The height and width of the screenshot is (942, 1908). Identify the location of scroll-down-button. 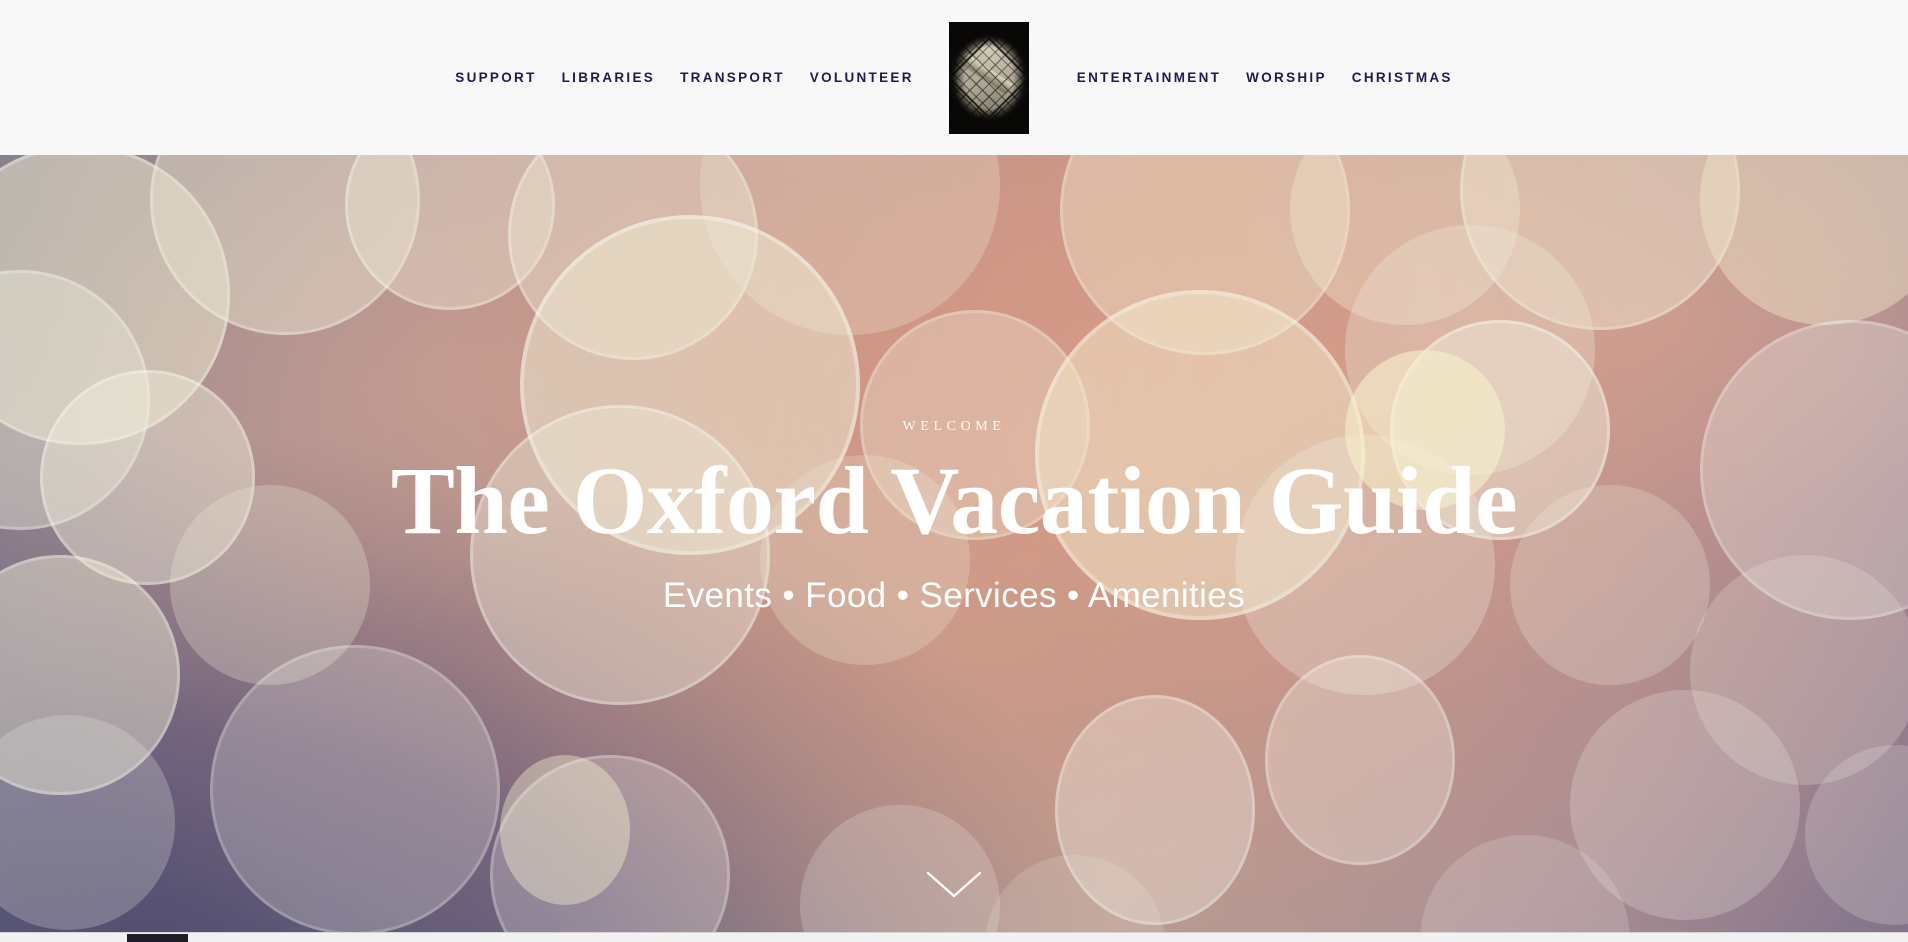
(954, 885).